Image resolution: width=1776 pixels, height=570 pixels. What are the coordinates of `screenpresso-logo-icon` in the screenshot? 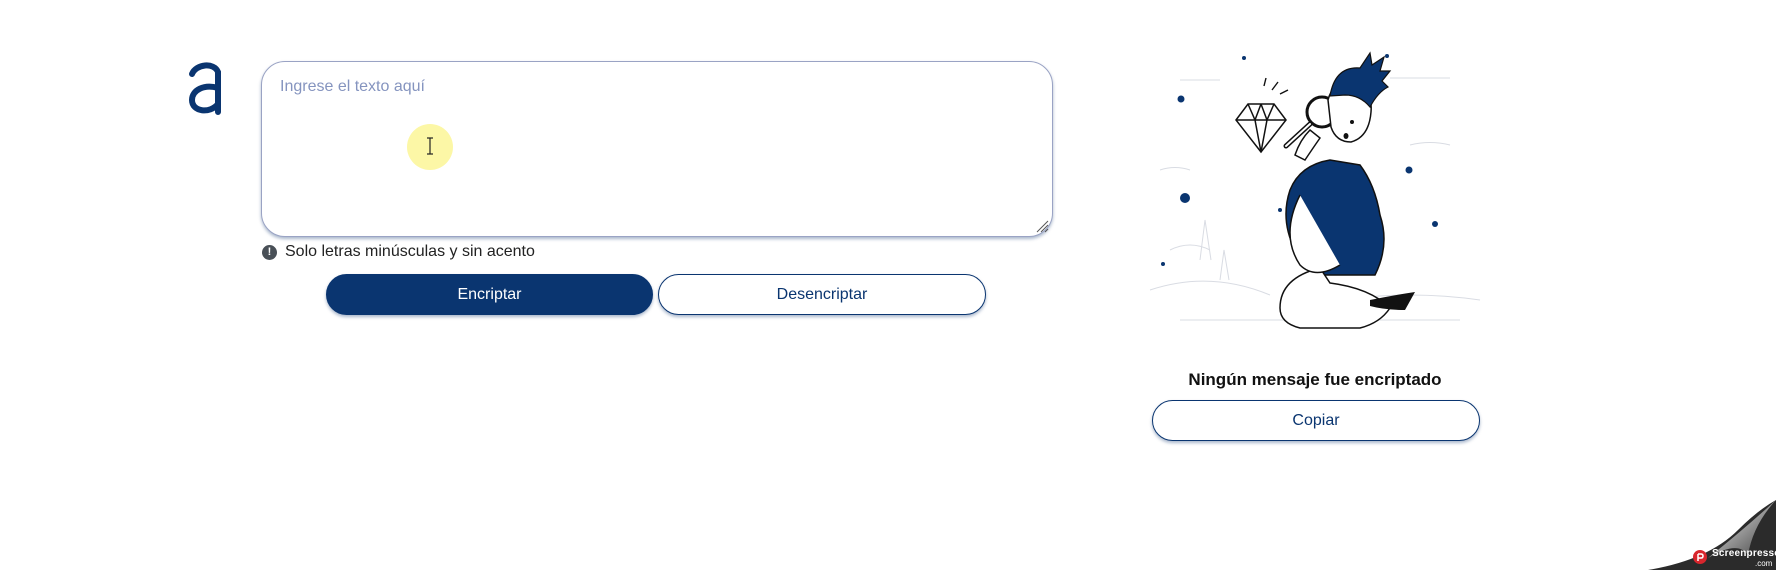 It's located at (1700, 557).